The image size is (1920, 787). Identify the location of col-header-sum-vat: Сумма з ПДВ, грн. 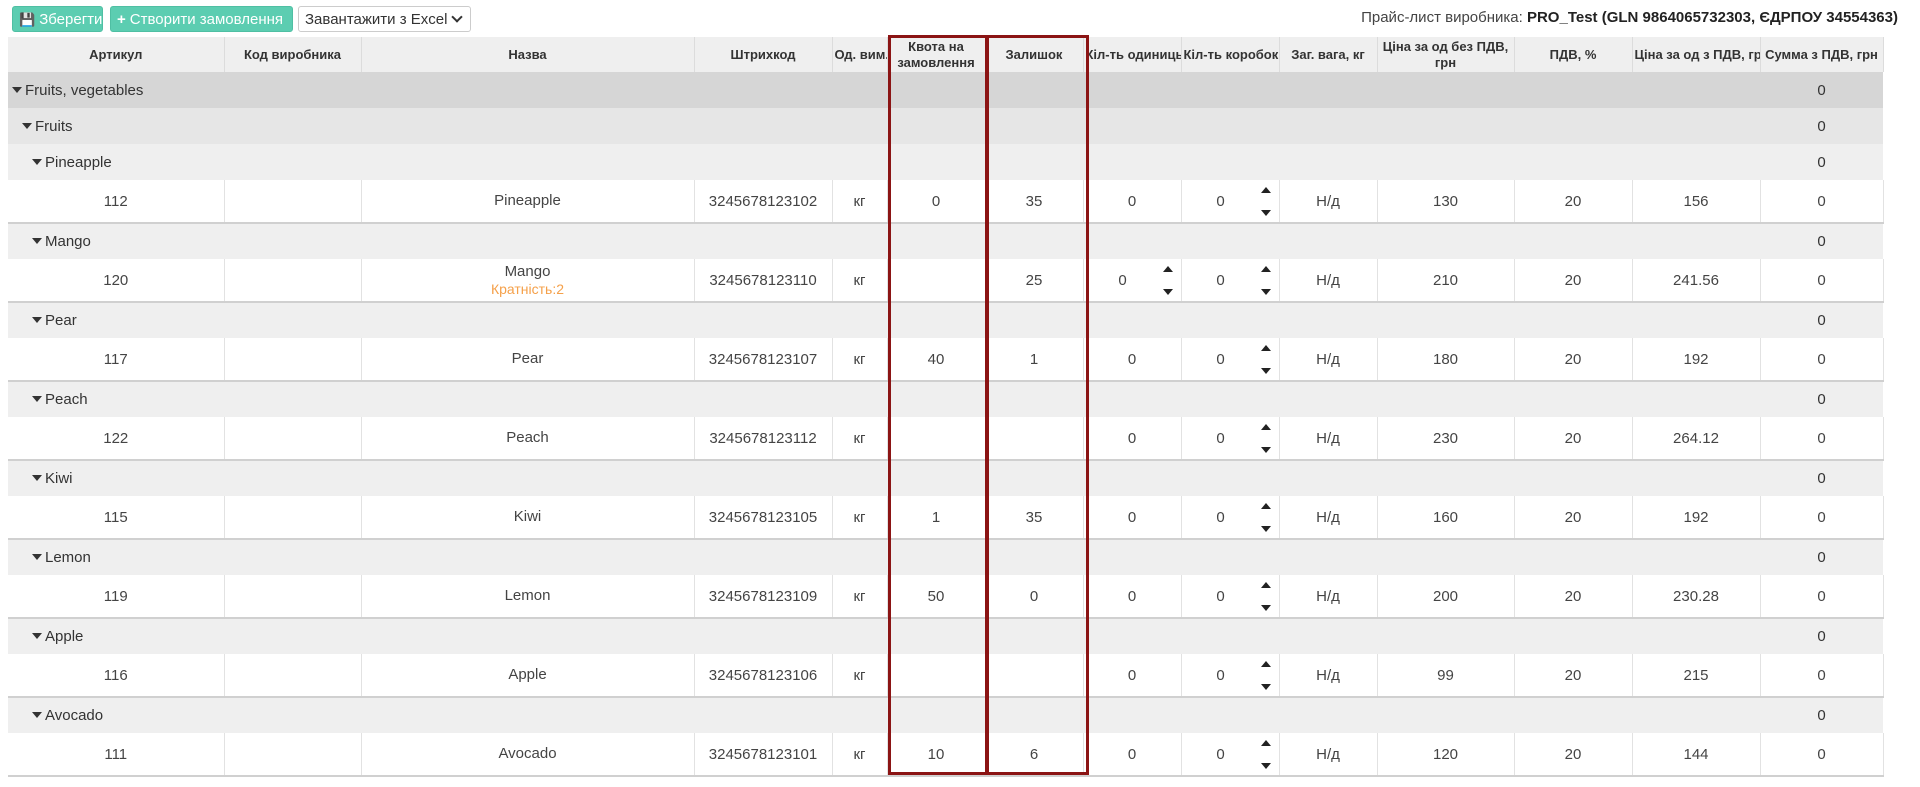
(1822, 54).